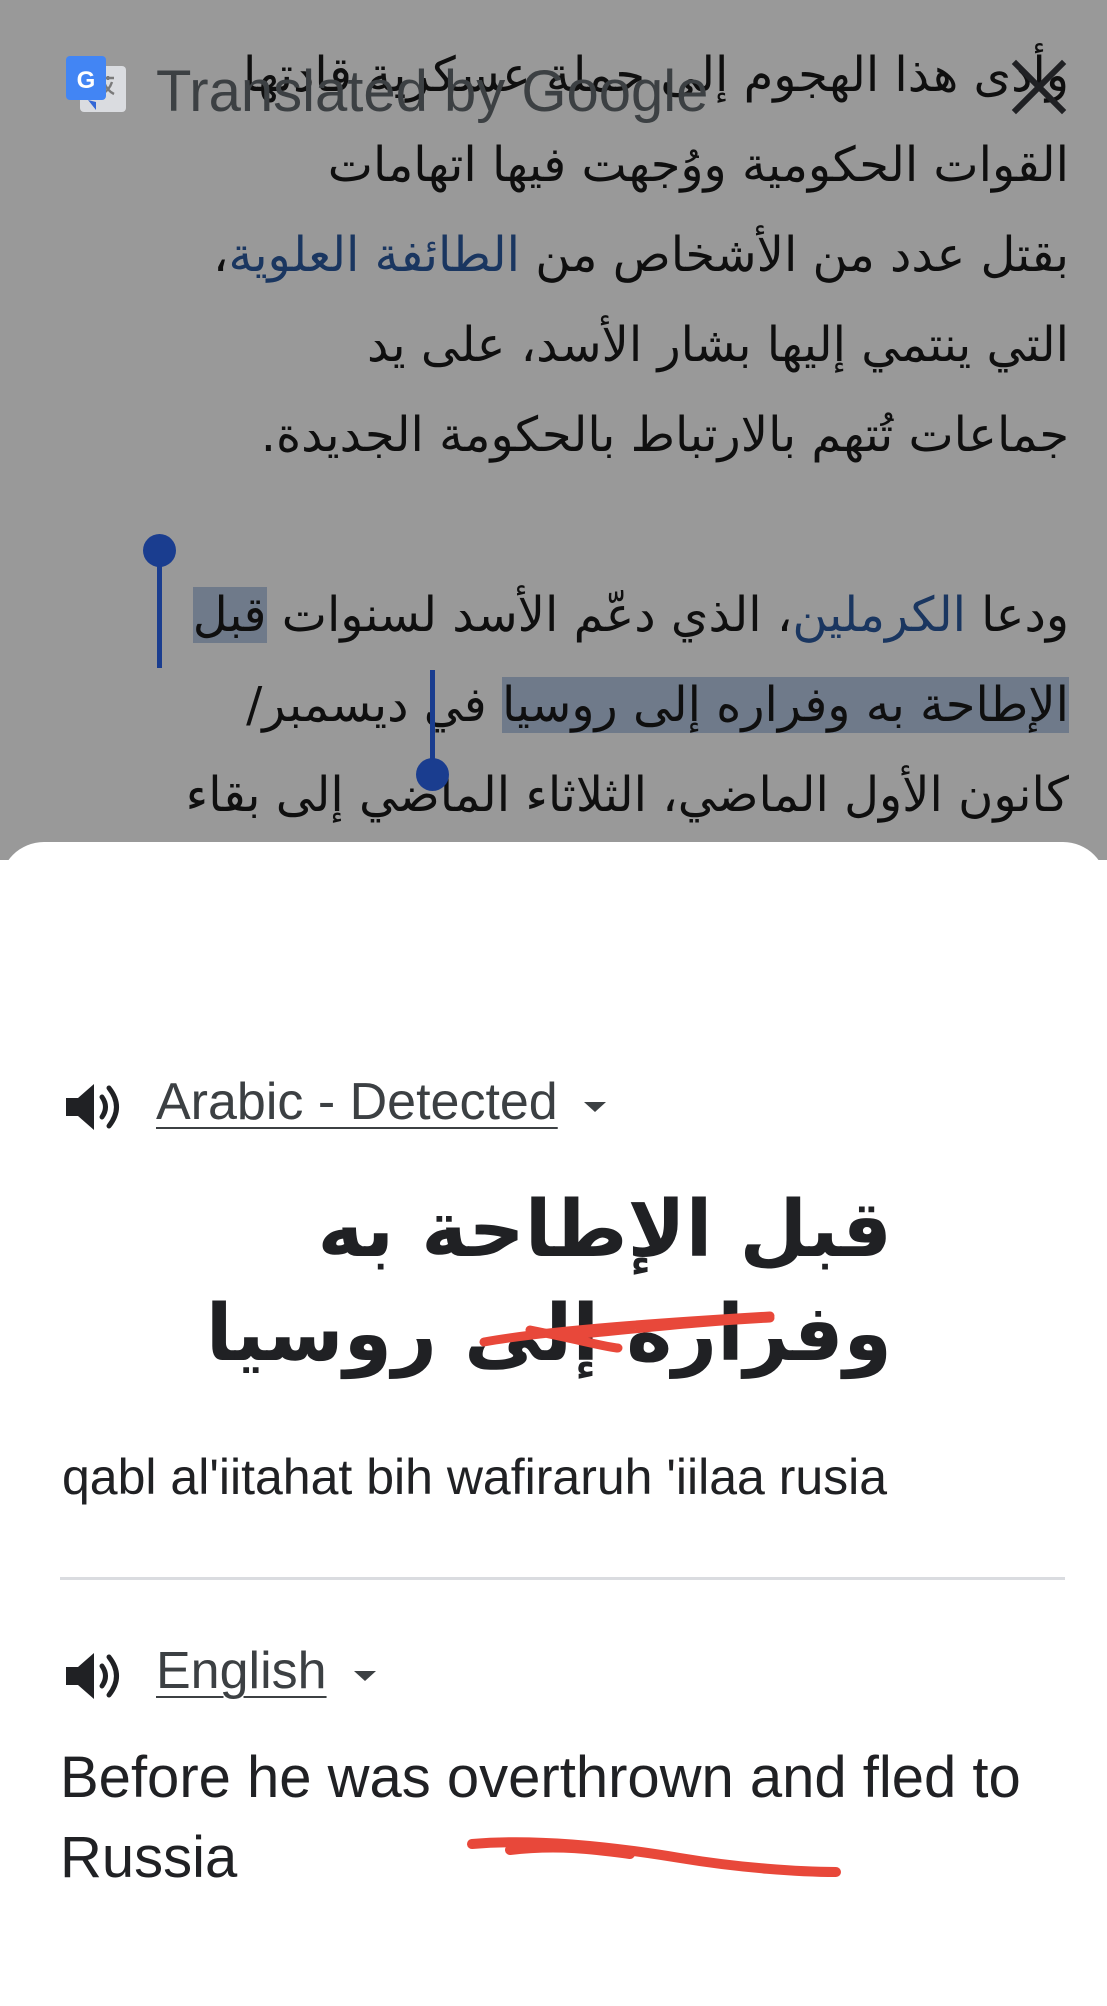  I want to click on selection-start-knob, so click(159, 550).